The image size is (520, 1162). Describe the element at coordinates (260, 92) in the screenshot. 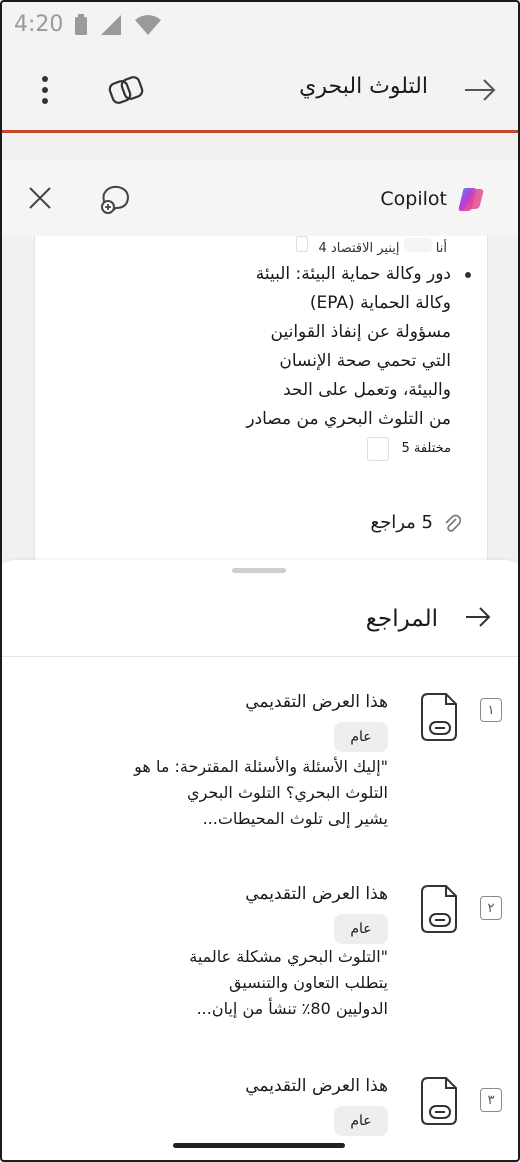

I see `app-bar: التلوث البحري` at that location.